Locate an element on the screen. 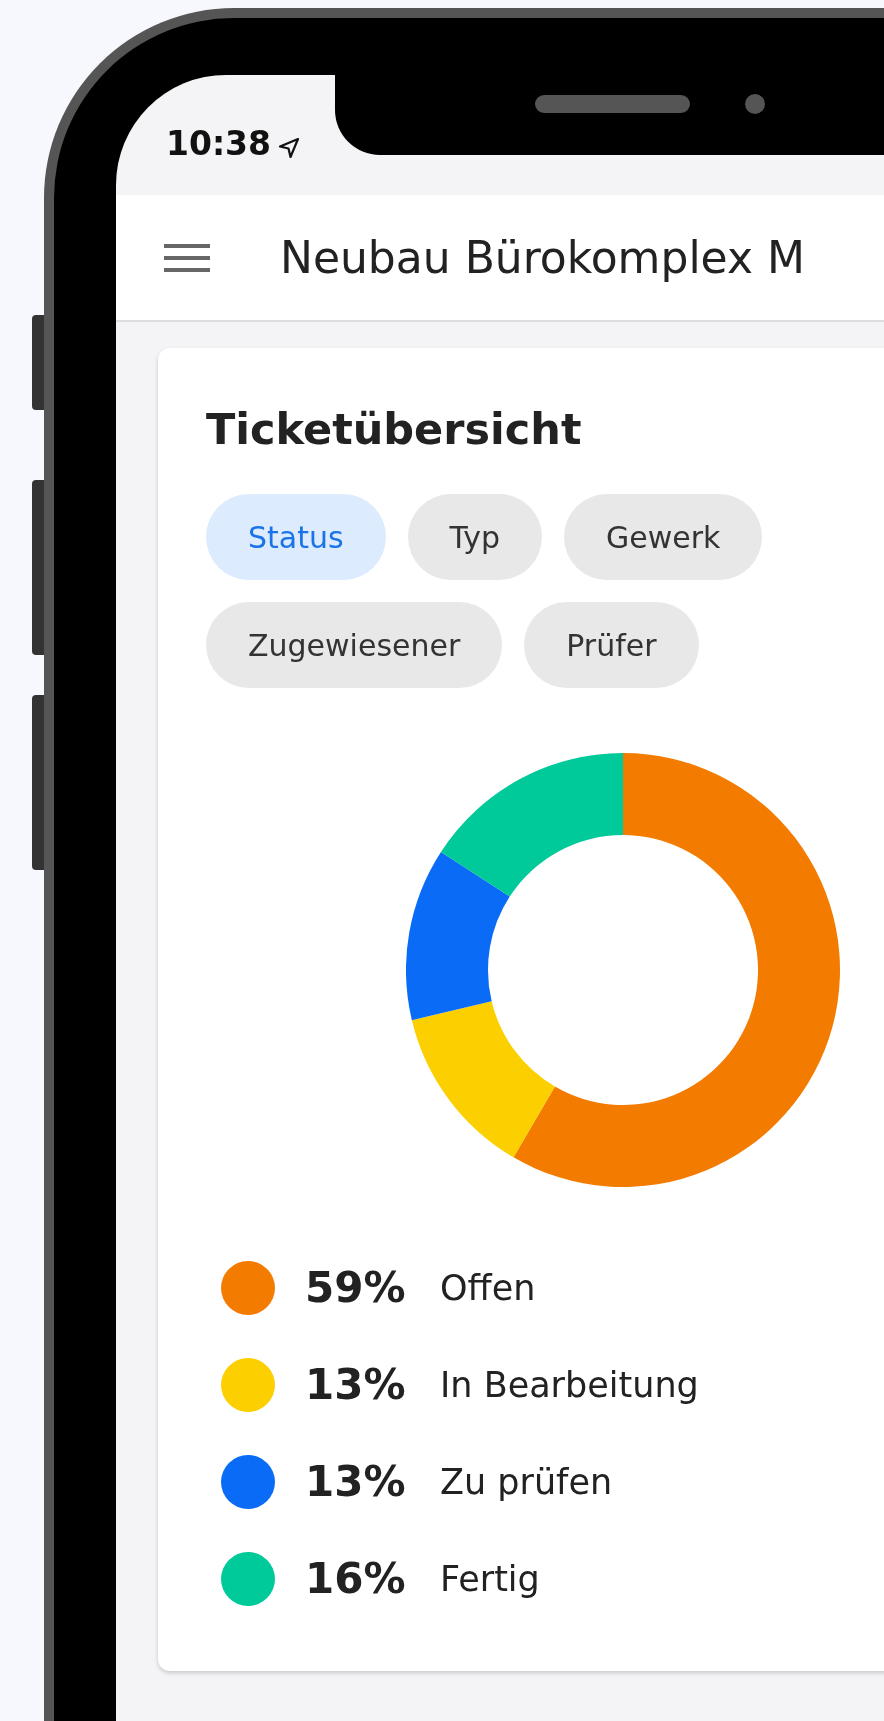  legend-label: Fertig is located at coordinates (490, 1578).